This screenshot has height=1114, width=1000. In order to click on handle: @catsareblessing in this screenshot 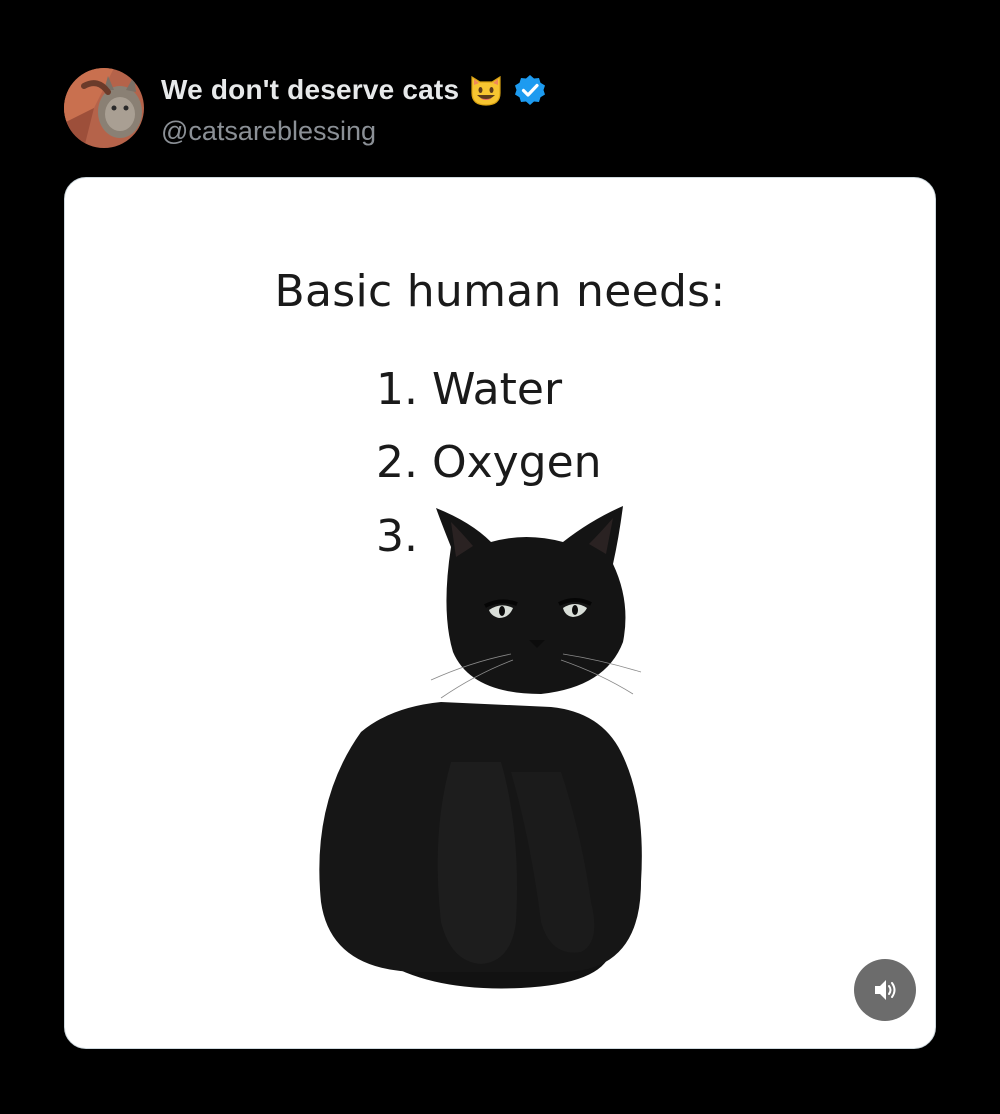, I will do `click(268, 131)`.